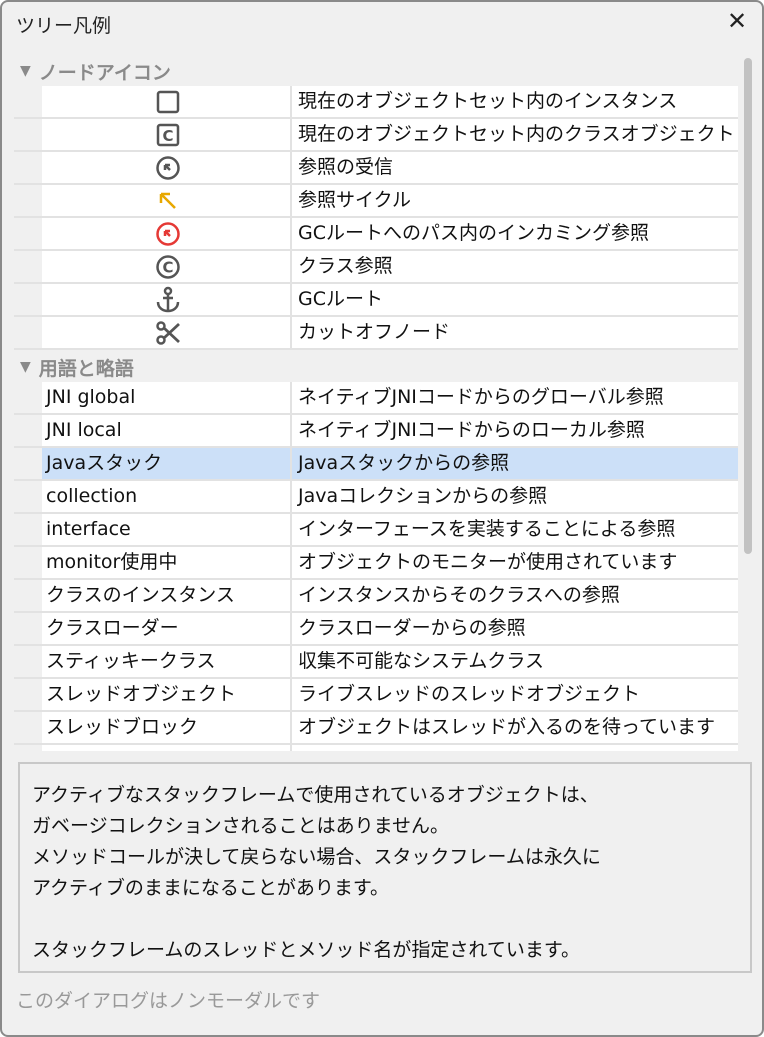 This screenshot has height=1037, width=764. I want to click on description-cell: インスタンスからそのクラスへの参照, so click(514, 595).